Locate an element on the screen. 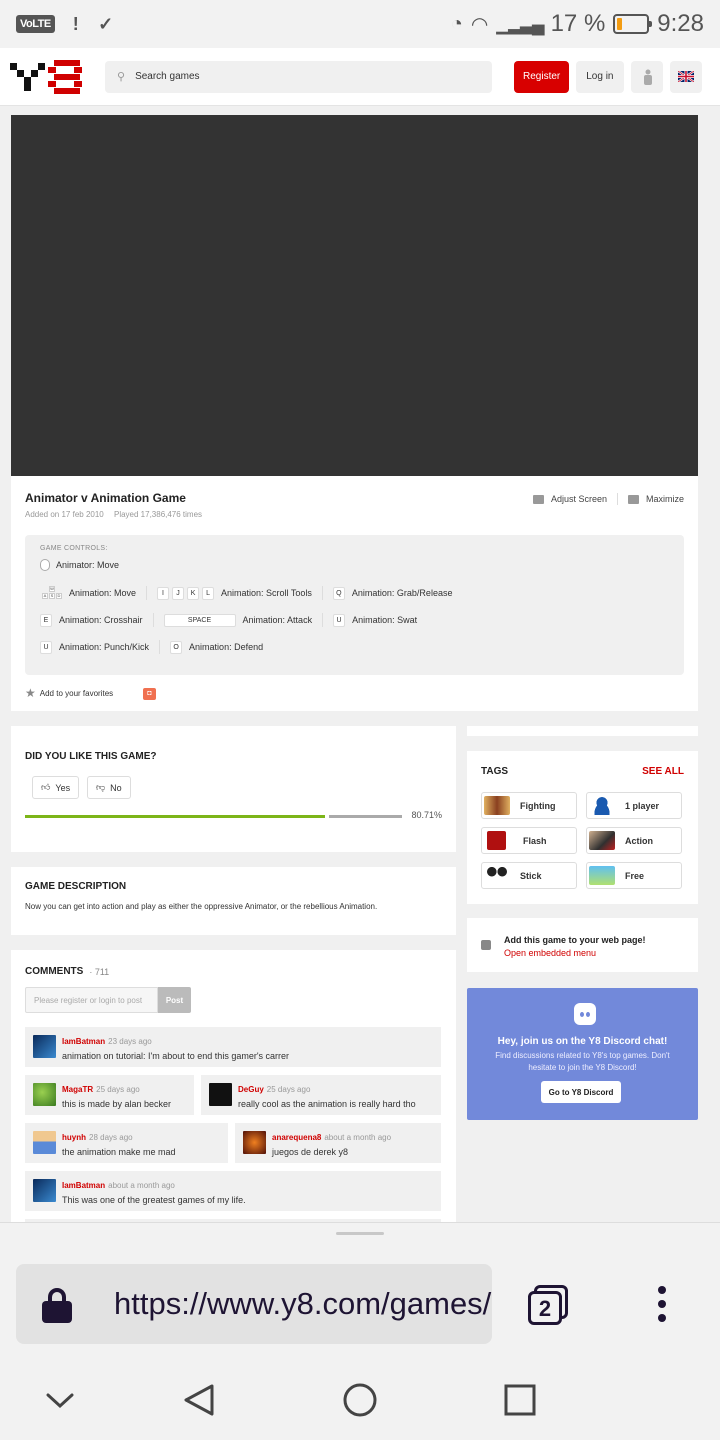 The width and height of the screenshot is (720, 1440). discord-title: Hey, join us on the Y8 Discord chat! is located at coordinates (582, 1041).